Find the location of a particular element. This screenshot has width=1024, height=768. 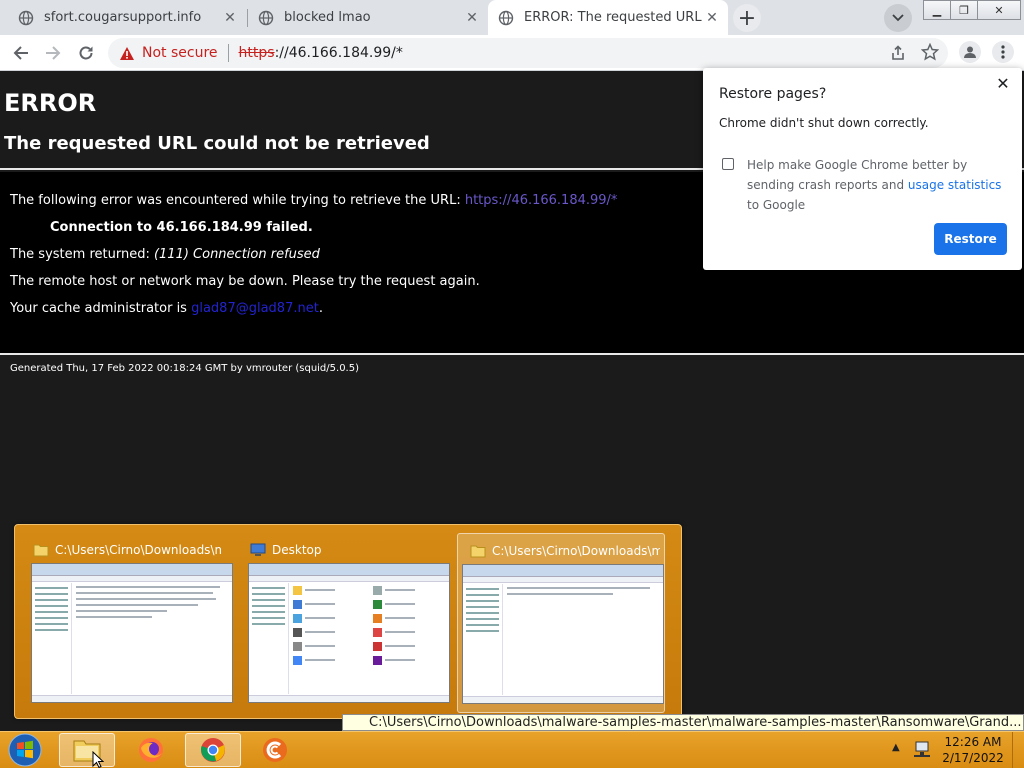

browser-toolbar: Not secure https://46.166.184.99/* is located at coordinates (512, 53).